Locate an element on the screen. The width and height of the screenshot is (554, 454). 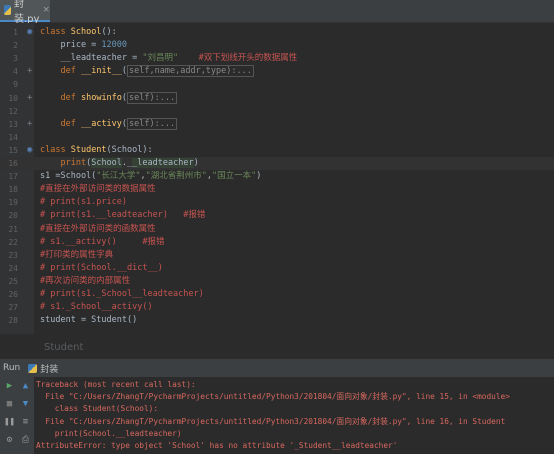
code-line: 27 # s1._School__activy() is located at coordinates (277, 307).